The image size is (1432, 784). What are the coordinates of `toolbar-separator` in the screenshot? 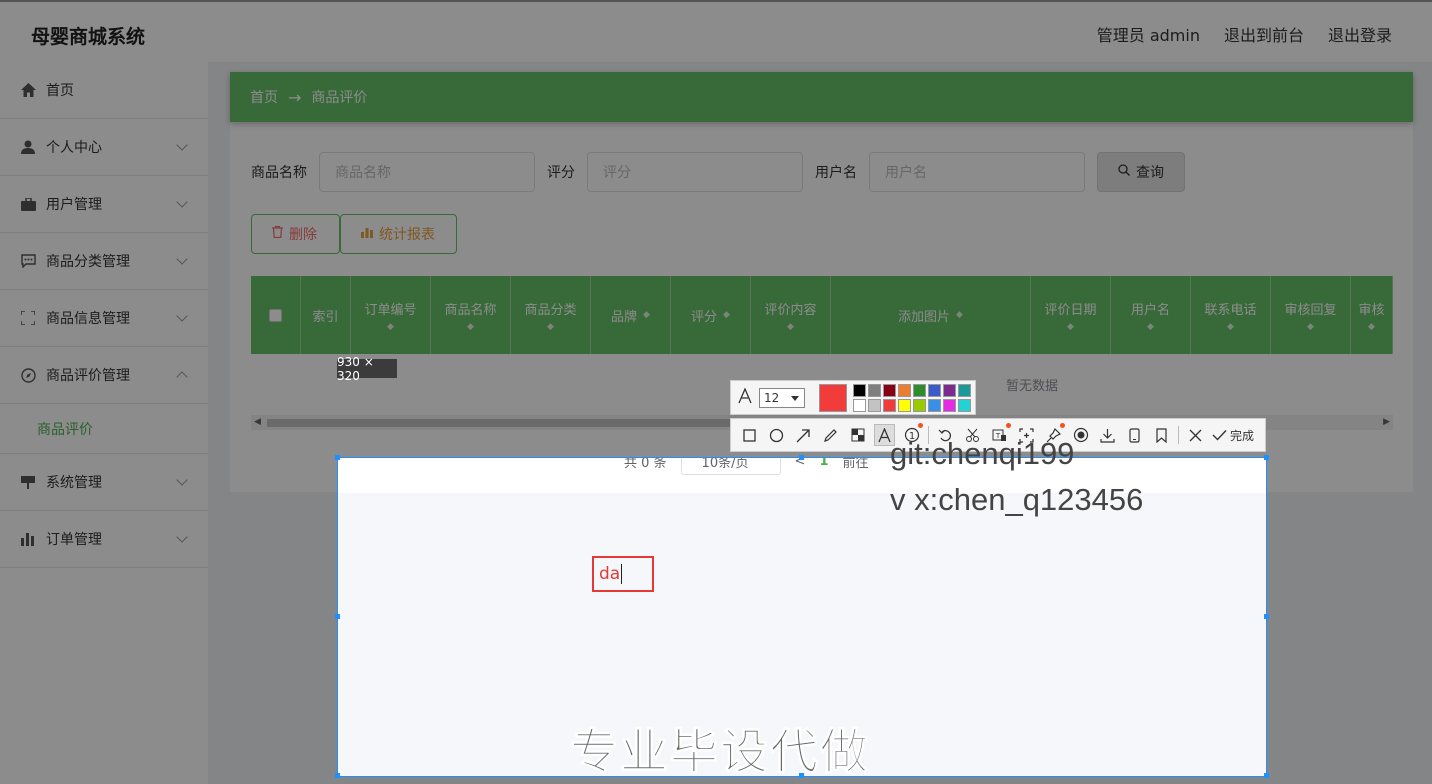 It's located at (1178, 435).